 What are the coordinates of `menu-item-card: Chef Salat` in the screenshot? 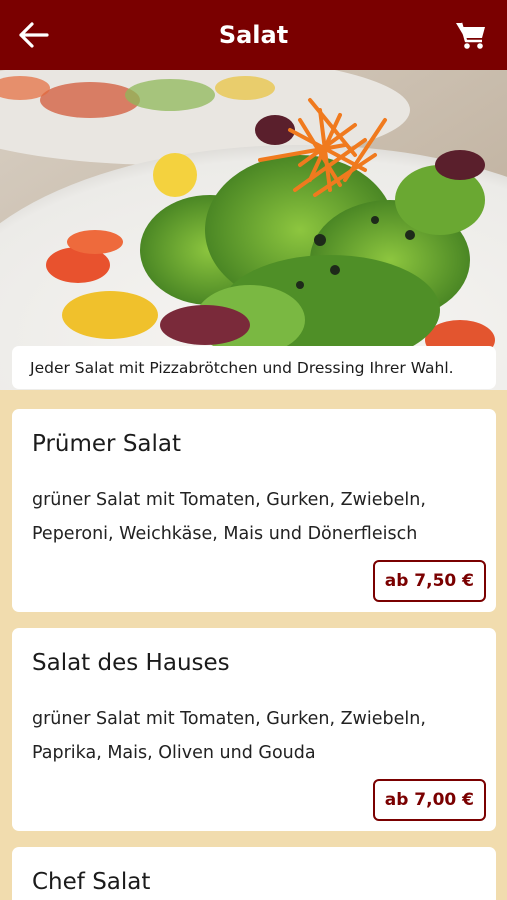 It's located at (254, 873).